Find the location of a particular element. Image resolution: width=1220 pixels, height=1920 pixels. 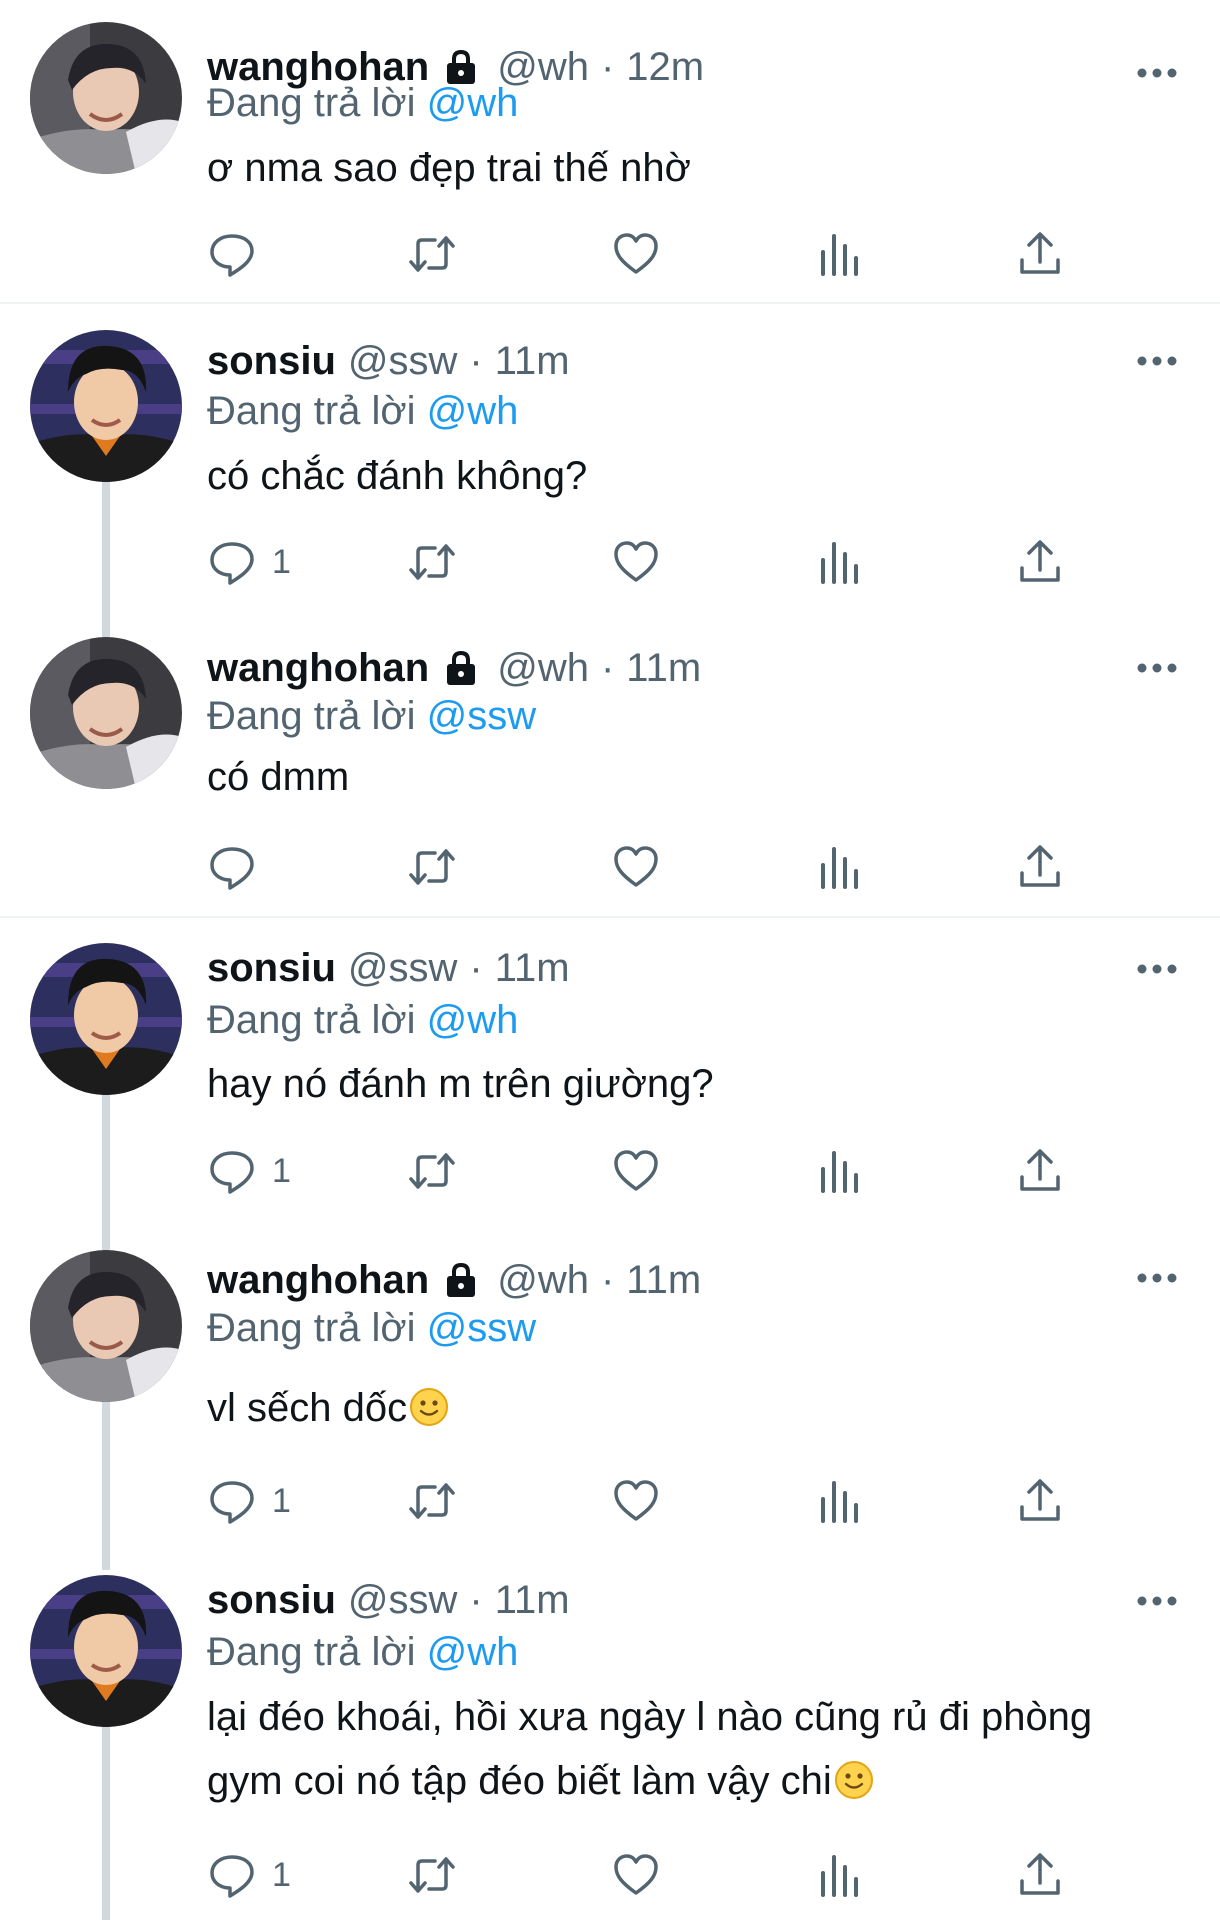

views-icon is located at coordinates (839, 255).